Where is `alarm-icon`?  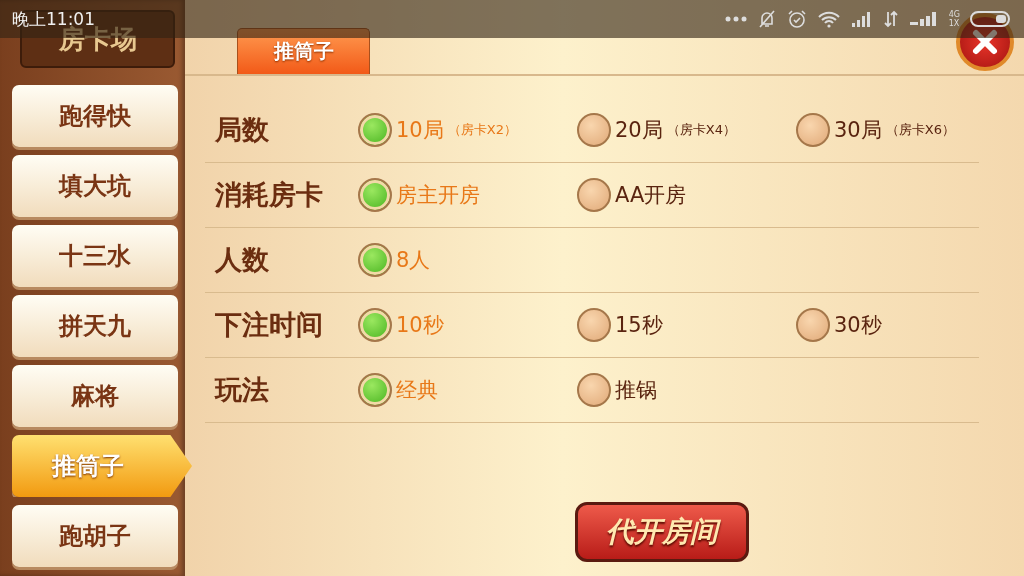 alarm-icon is located at coordinates (796, 19).